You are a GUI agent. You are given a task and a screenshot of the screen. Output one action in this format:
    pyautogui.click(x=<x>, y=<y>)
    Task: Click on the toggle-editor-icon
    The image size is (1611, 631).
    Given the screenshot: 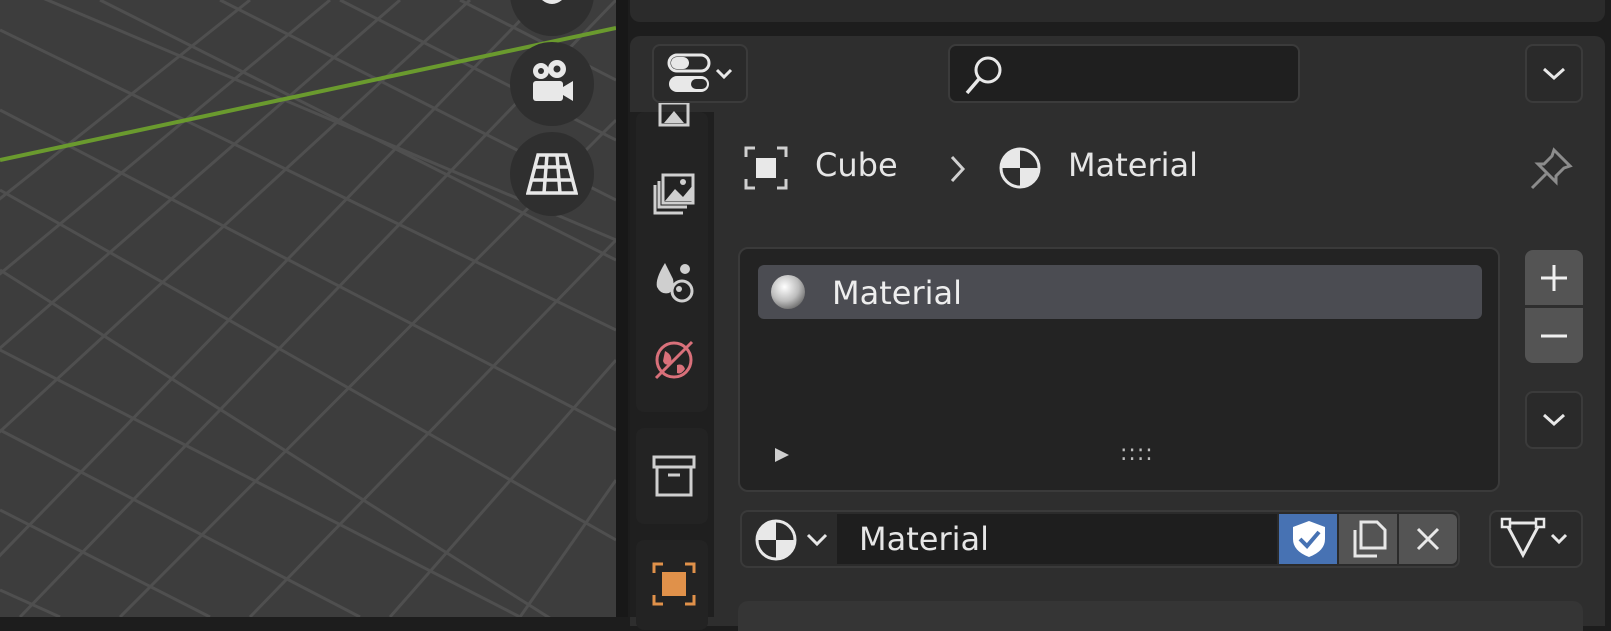 What is the action you would take?
    pyautogui.click(x=700, y=72)
    